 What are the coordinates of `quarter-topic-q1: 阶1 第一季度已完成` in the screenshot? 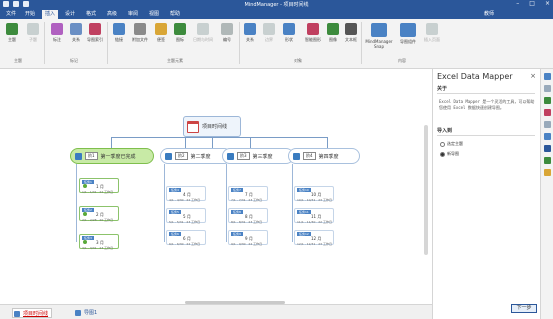 It's located at (112, 156).